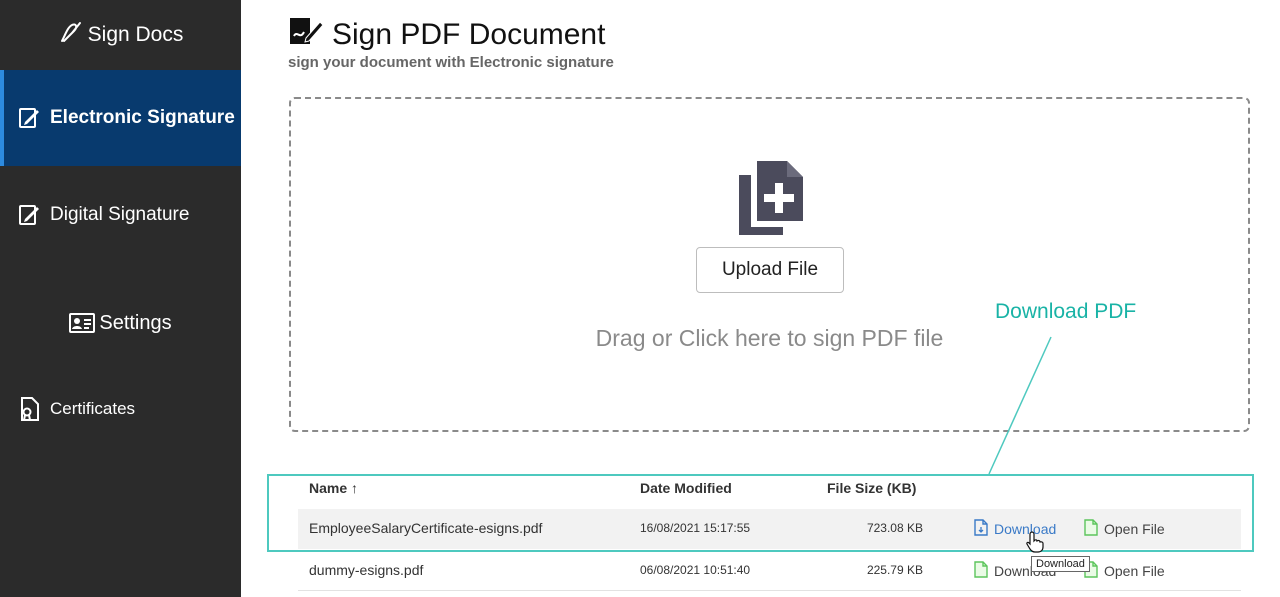 Image resolution: width=1280 pixels, height=597 pixels. I want to click on open-file-button: Open File, so click(1124, 571).